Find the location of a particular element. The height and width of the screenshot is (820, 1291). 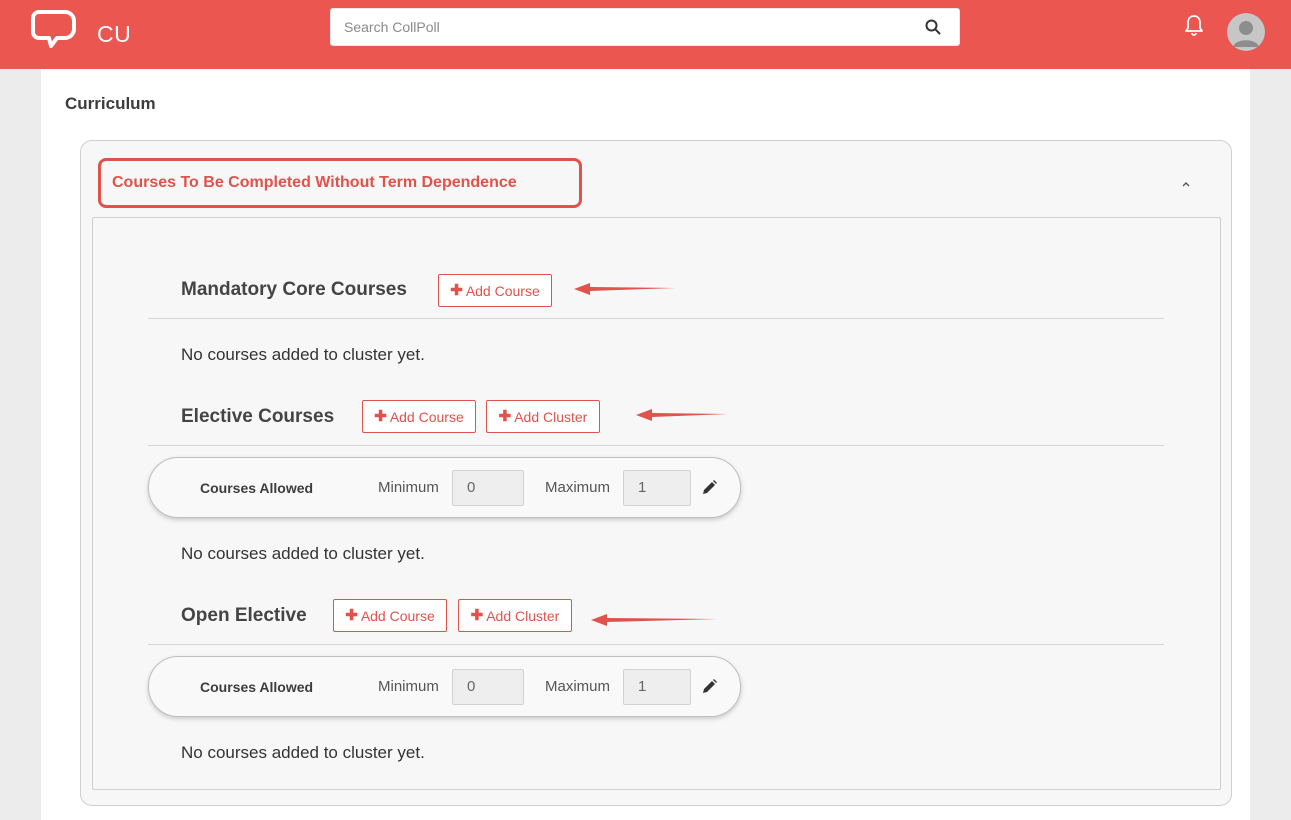

chevron-up-icon is located at coordinates (1186, 184).